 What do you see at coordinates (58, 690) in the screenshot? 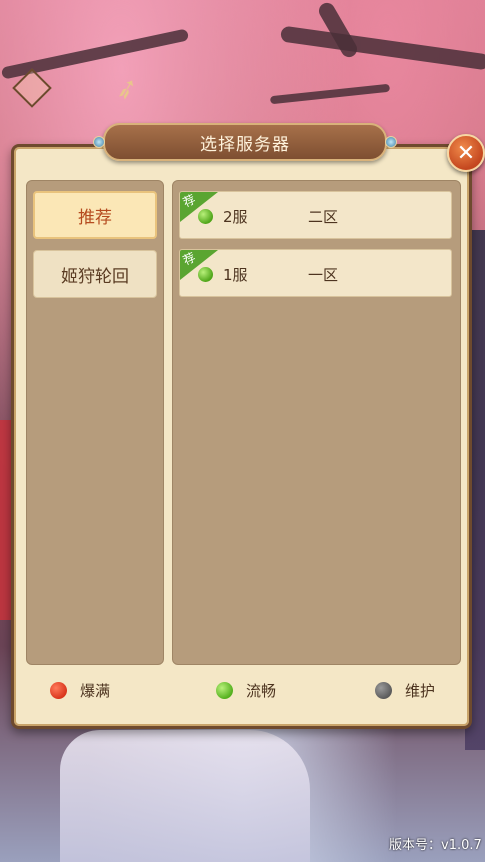
I see `status-full-icon` at bounding box center [58, 690].